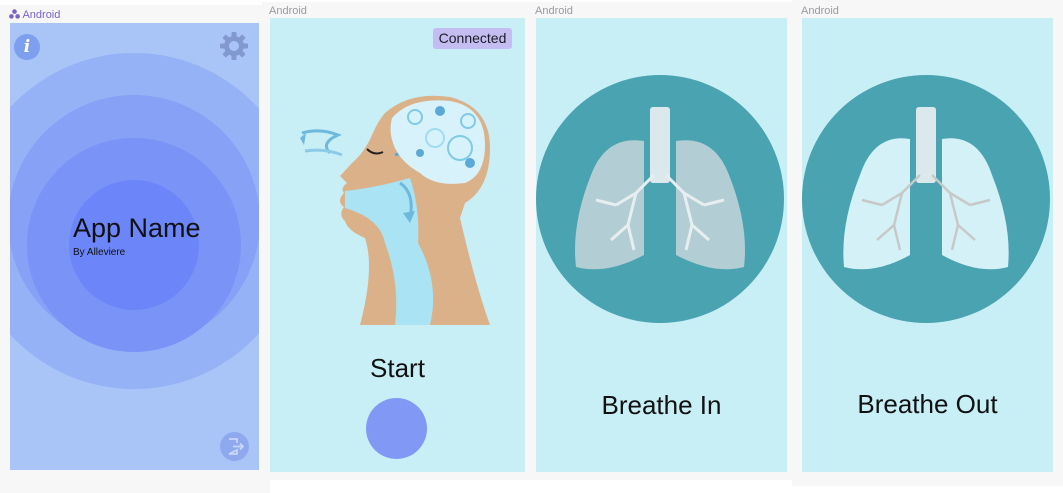 Image resolution: width=1063 pixels, height=493 pixels. What do you see at coordinates (396, 428) in the screenshot?
I see `start-button` at bounding box center [396, 428].